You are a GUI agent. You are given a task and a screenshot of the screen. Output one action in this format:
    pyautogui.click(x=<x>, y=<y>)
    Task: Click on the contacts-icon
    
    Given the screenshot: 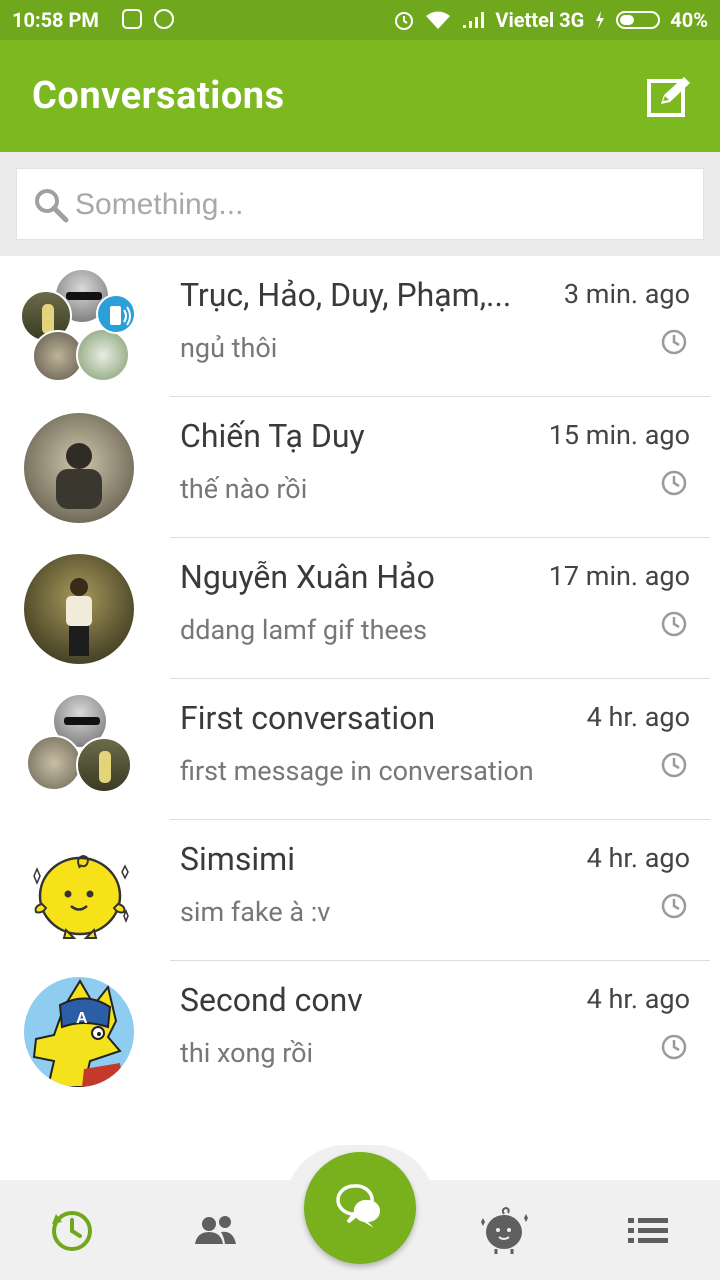 What is the action you would take?
    pyautogui.click(x=215, y=1230)
    